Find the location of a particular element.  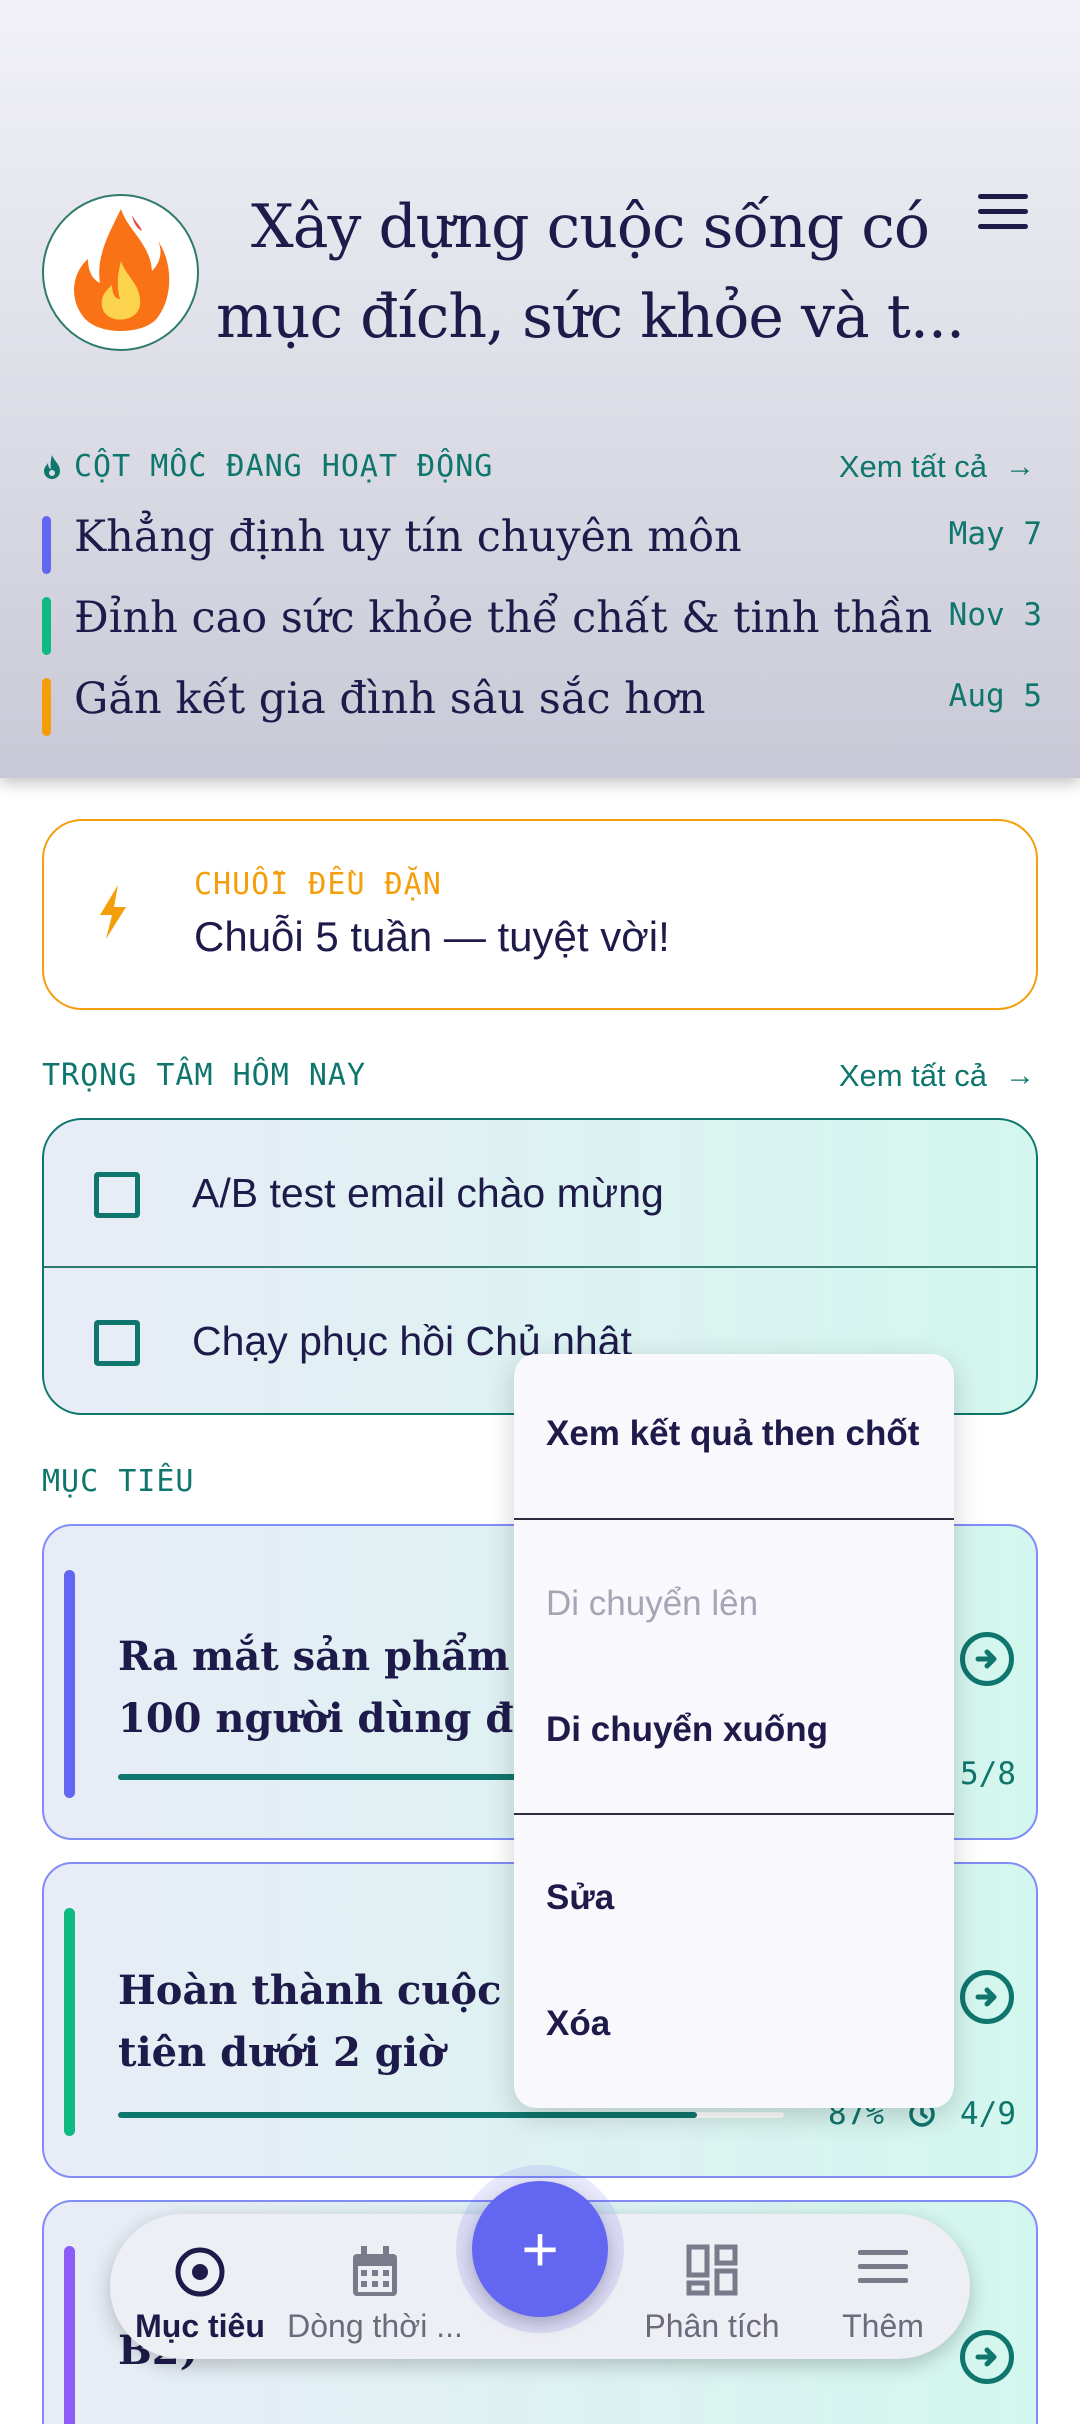

nav-tab-label: Phân tích is located at coordinates (712, 2326).